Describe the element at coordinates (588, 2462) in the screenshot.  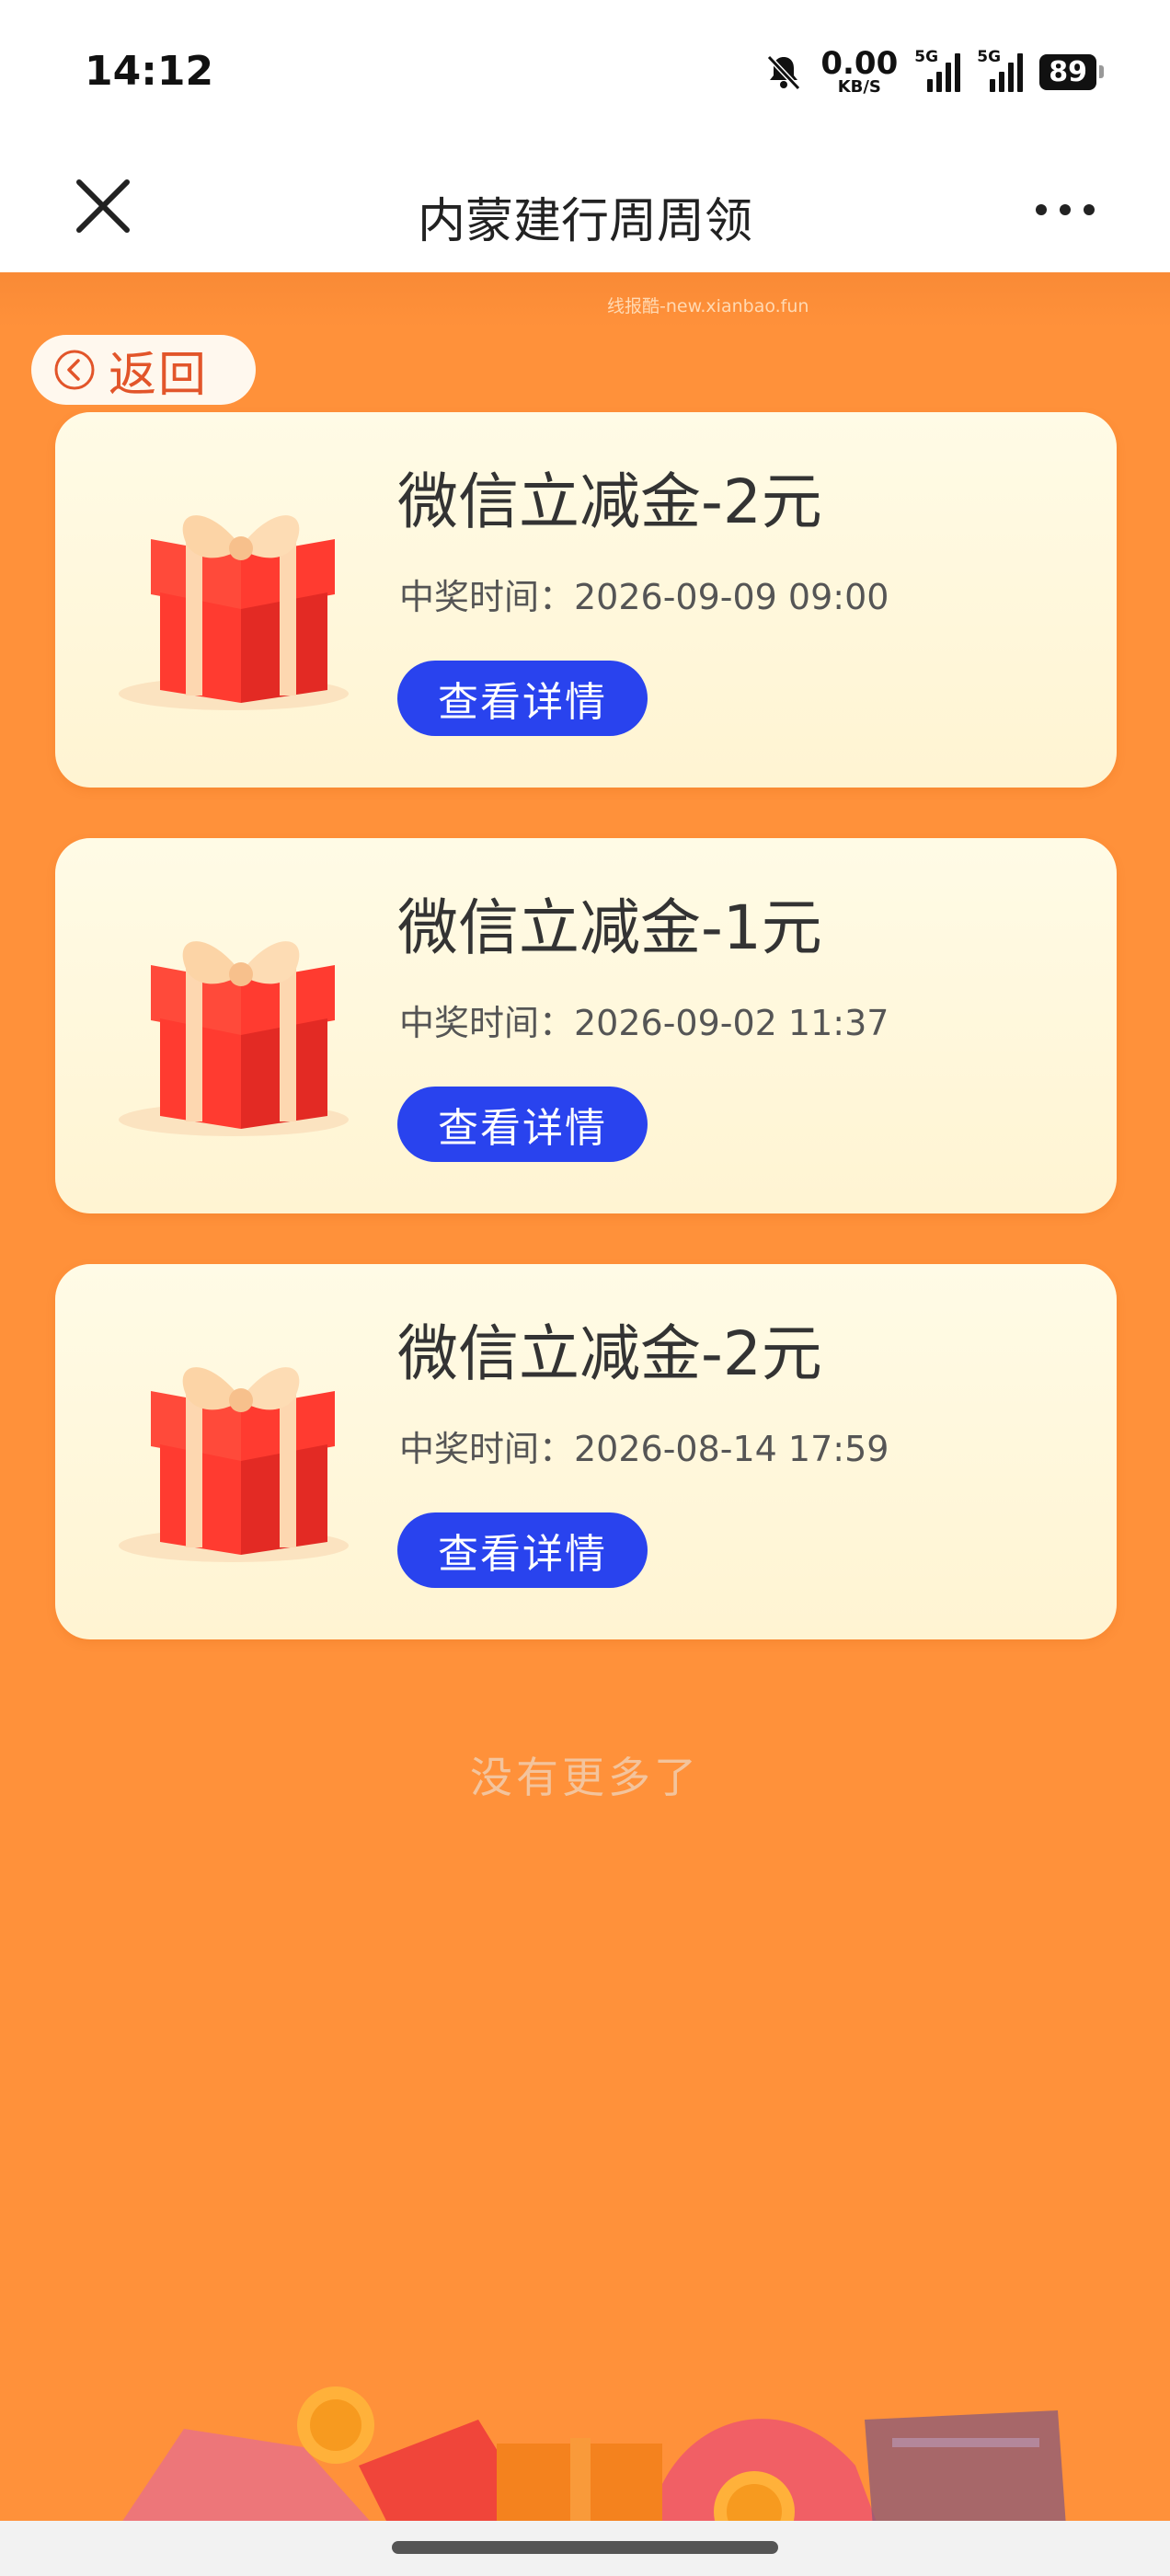
I see `decorative-illustration` at that location.